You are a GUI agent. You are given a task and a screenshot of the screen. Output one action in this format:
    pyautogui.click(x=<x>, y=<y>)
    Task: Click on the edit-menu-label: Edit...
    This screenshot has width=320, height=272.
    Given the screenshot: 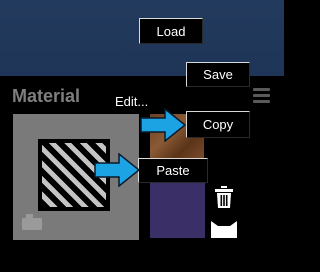 What is the action you would take?
    pyautogui.click(x=131, y=101)
    